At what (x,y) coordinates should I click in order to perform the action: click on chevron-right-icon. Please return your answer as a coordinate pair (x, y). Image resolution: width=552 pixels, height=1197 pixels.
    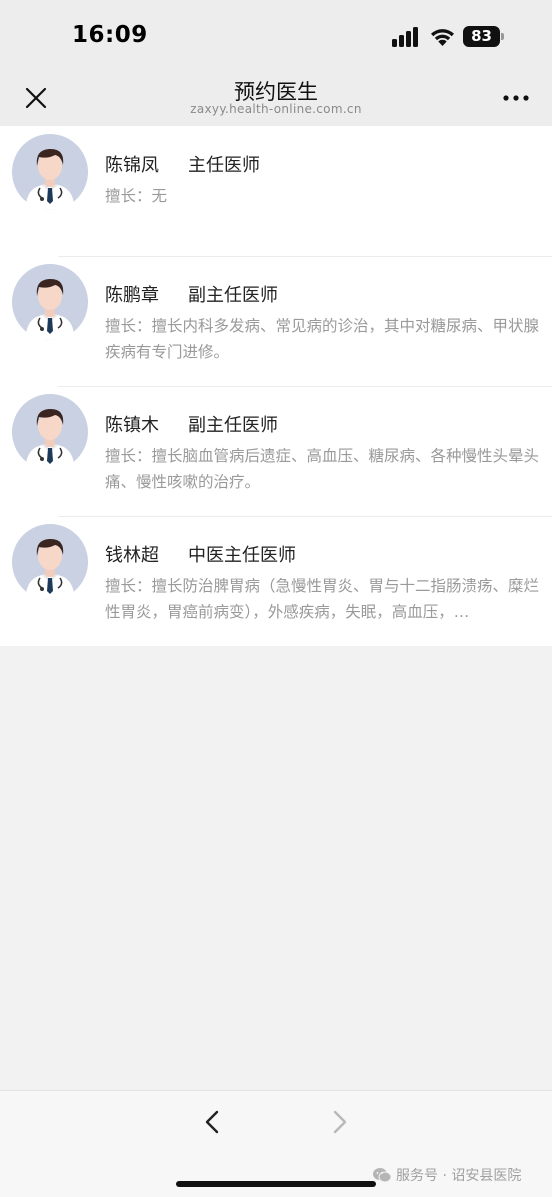
    Looking at the image, I should click on (340, 1122).